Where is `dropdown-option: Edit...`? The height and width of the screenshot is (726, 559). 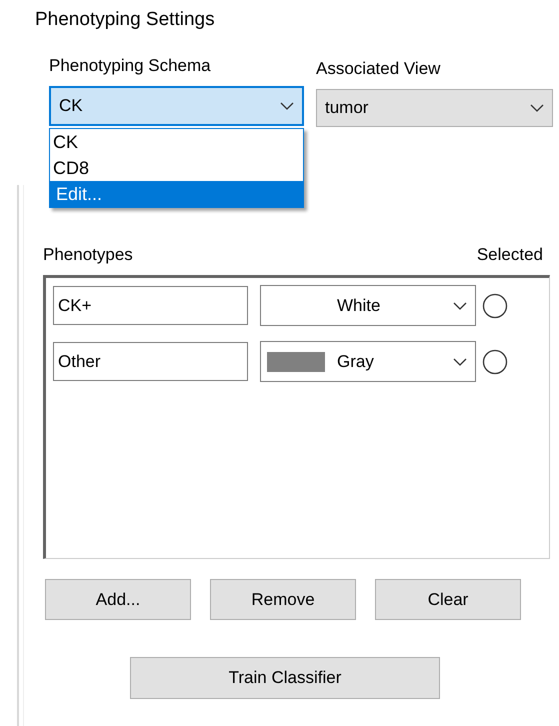 dropdown-option: Edit... is located at coordinates (176, 194).